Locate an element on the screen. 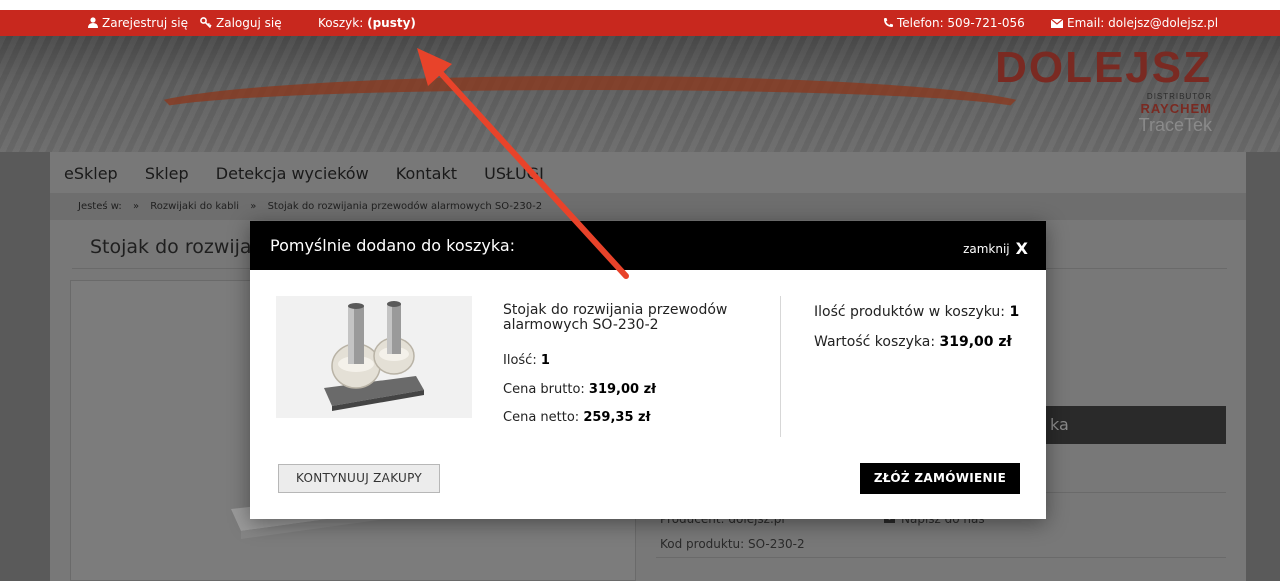  cart-count-value: 1 is located at coordinates (1014, 312).